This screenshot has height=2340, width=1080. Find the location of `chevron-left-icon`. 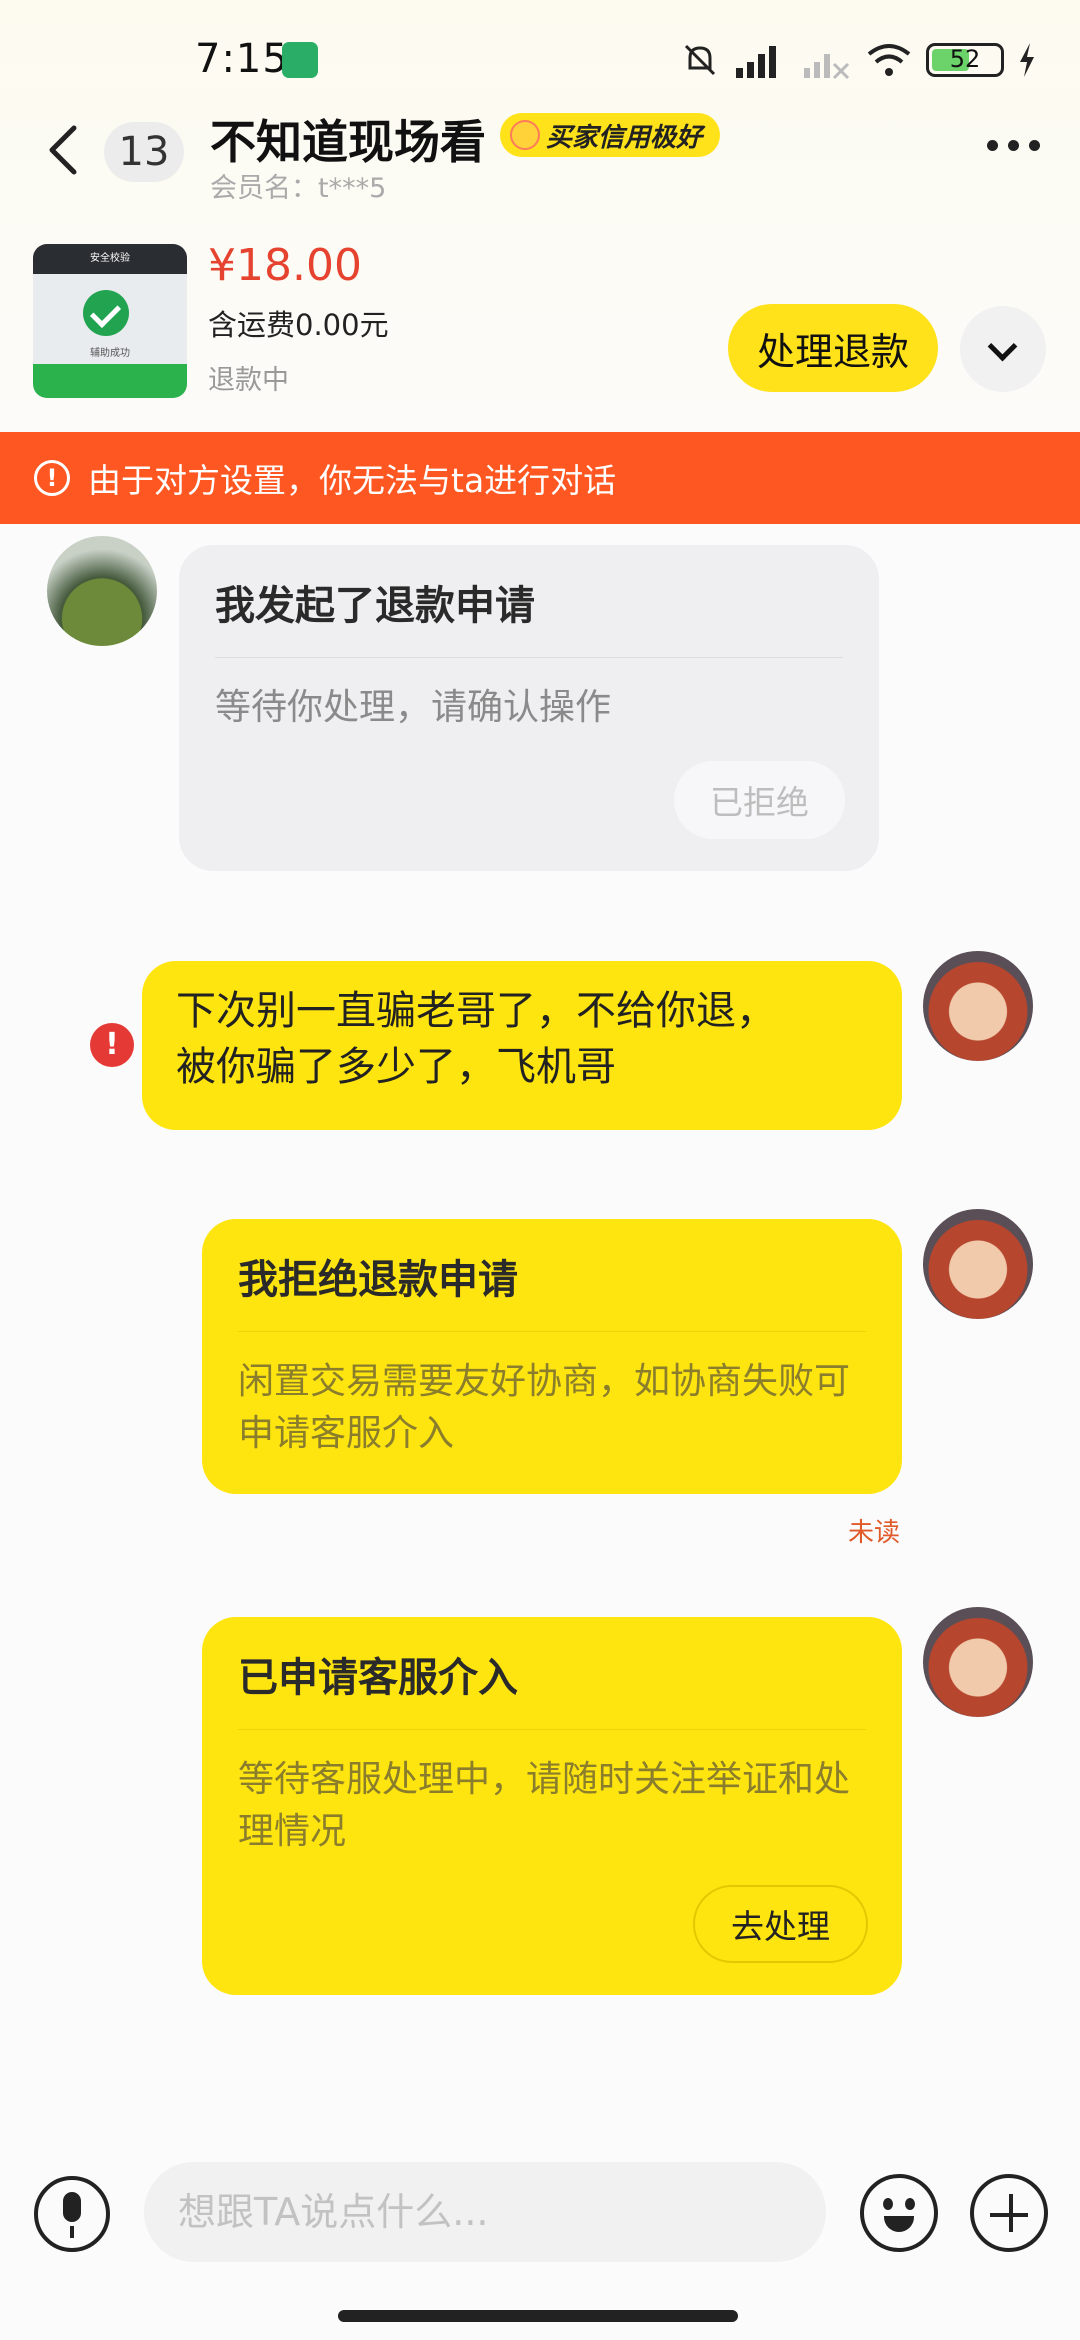

chevron-left-icon is located at coordinates (63, 150).